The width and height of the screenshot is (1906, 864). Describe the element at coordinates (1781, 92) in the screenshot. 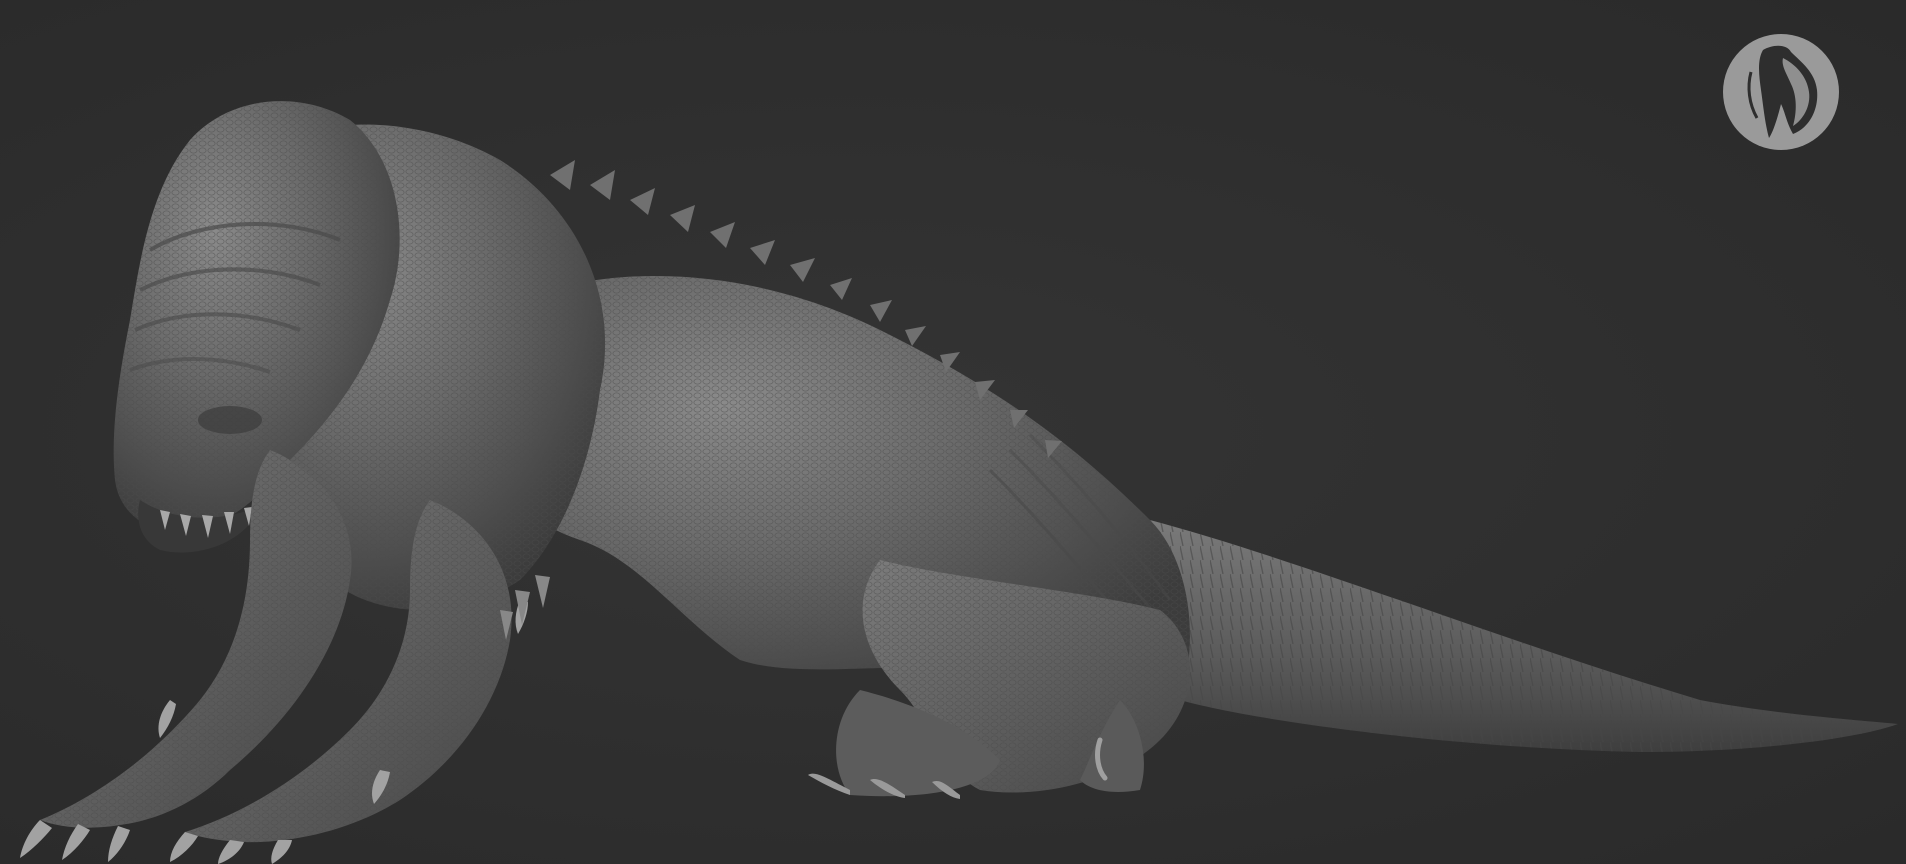

I see `artist-logo-icon` at that location.